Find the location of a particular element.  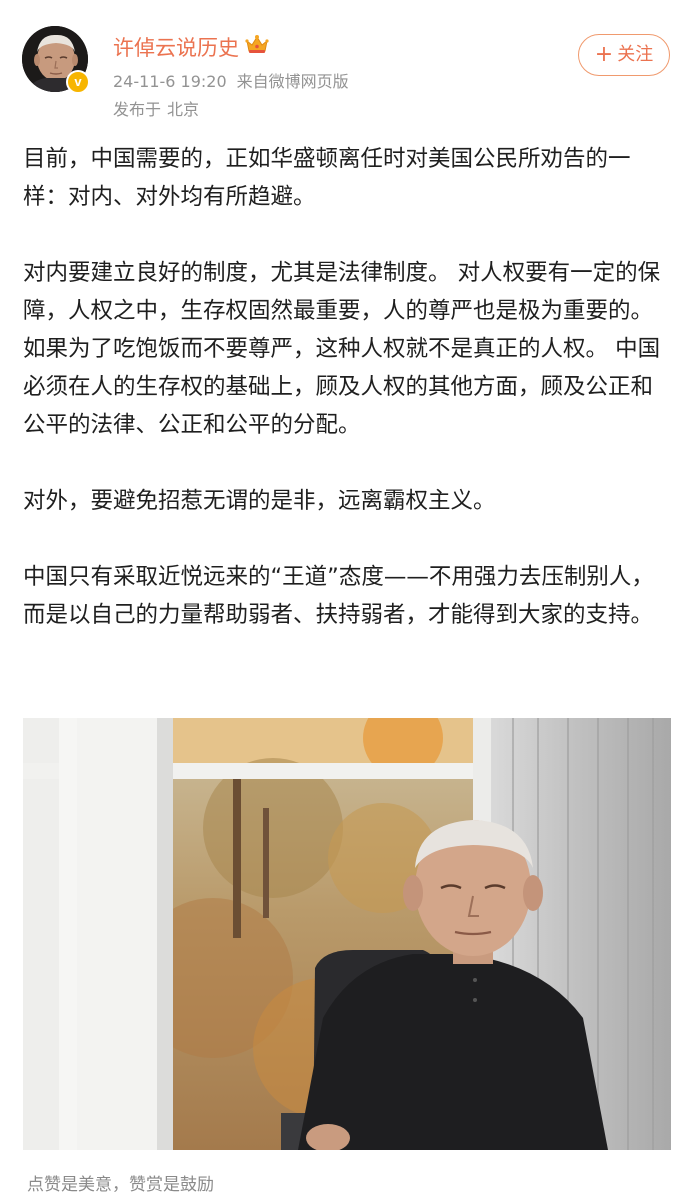

author-name: 许倬云说历史 is located at coordinates (191, 48).